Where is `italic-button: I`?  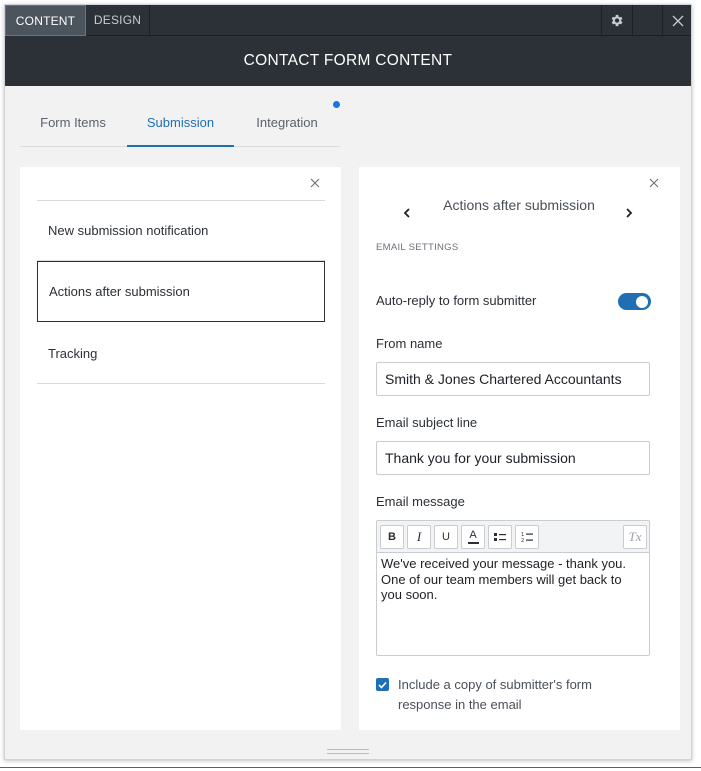 italic-button: I is located at coordinates (419, 537).